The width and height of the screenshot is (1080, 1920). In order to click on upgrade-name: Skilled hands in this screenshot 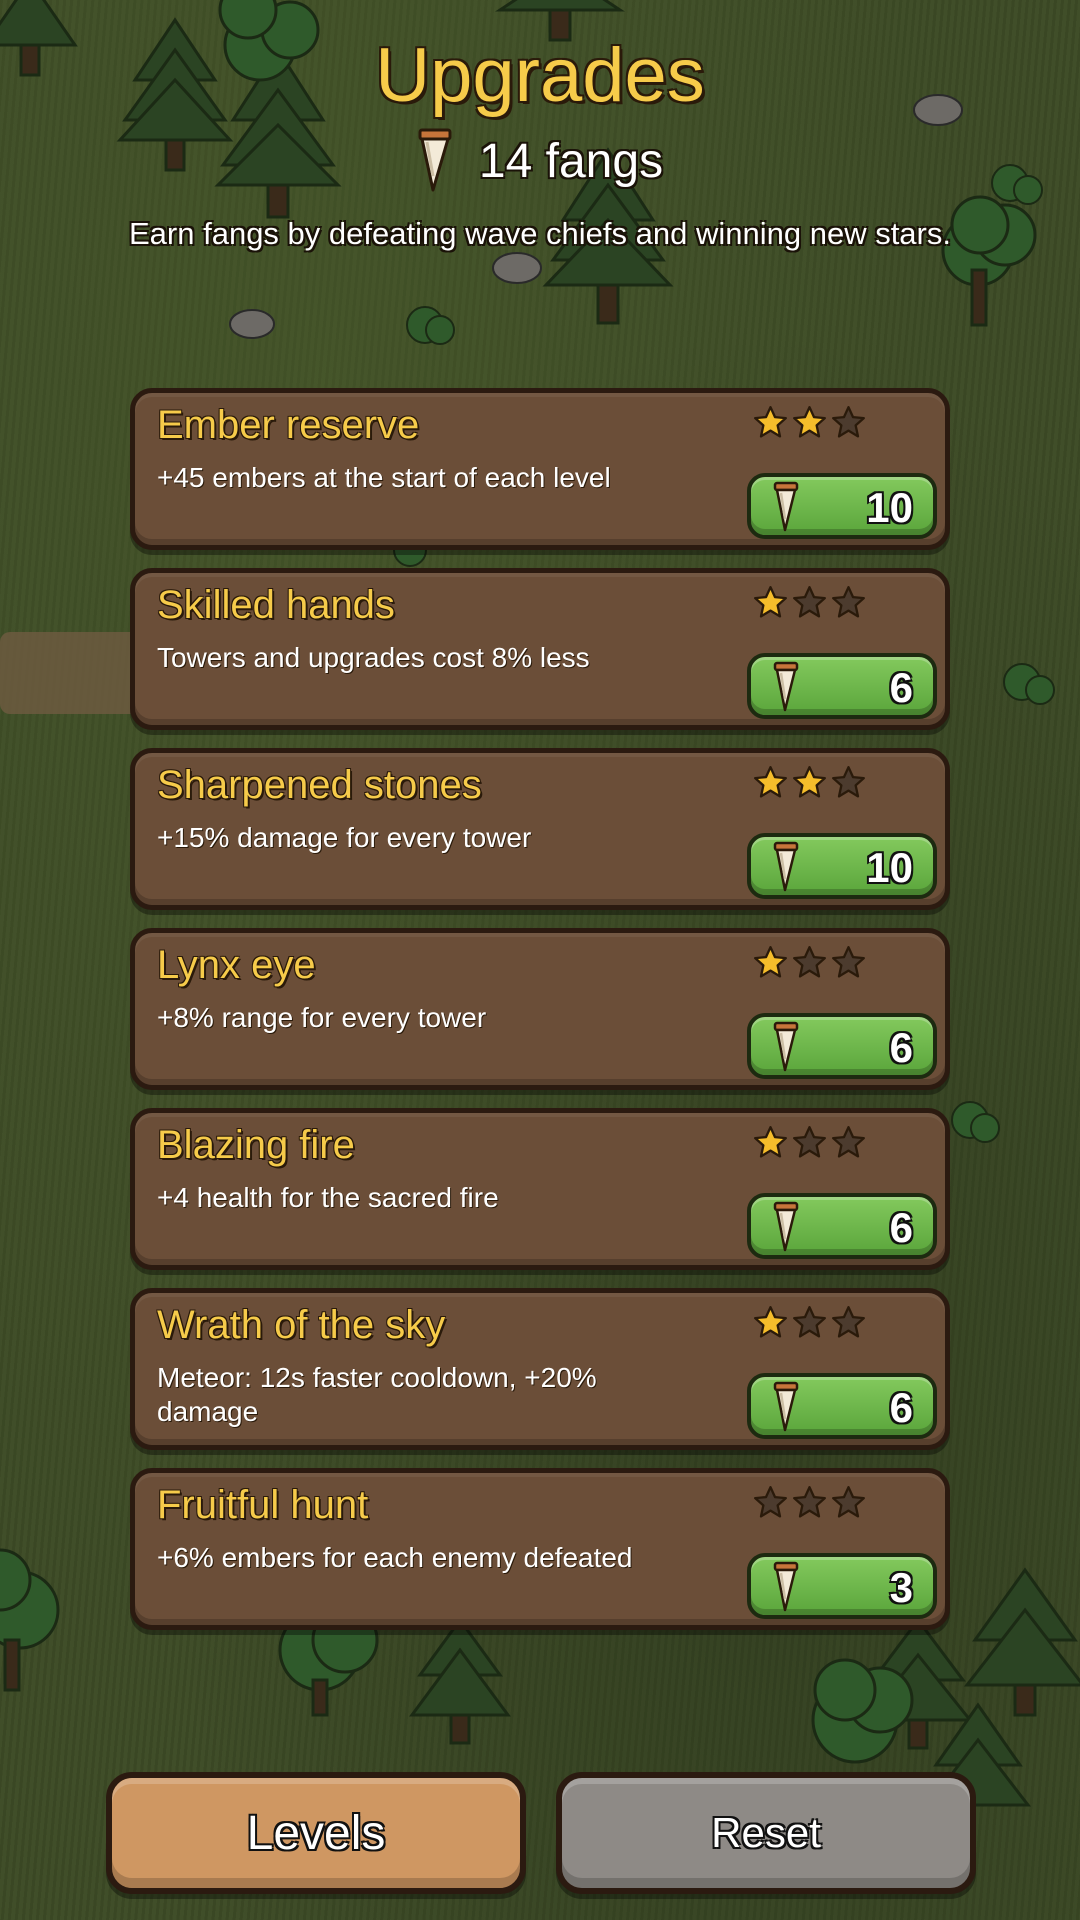, I will do `click(276, 605)`.